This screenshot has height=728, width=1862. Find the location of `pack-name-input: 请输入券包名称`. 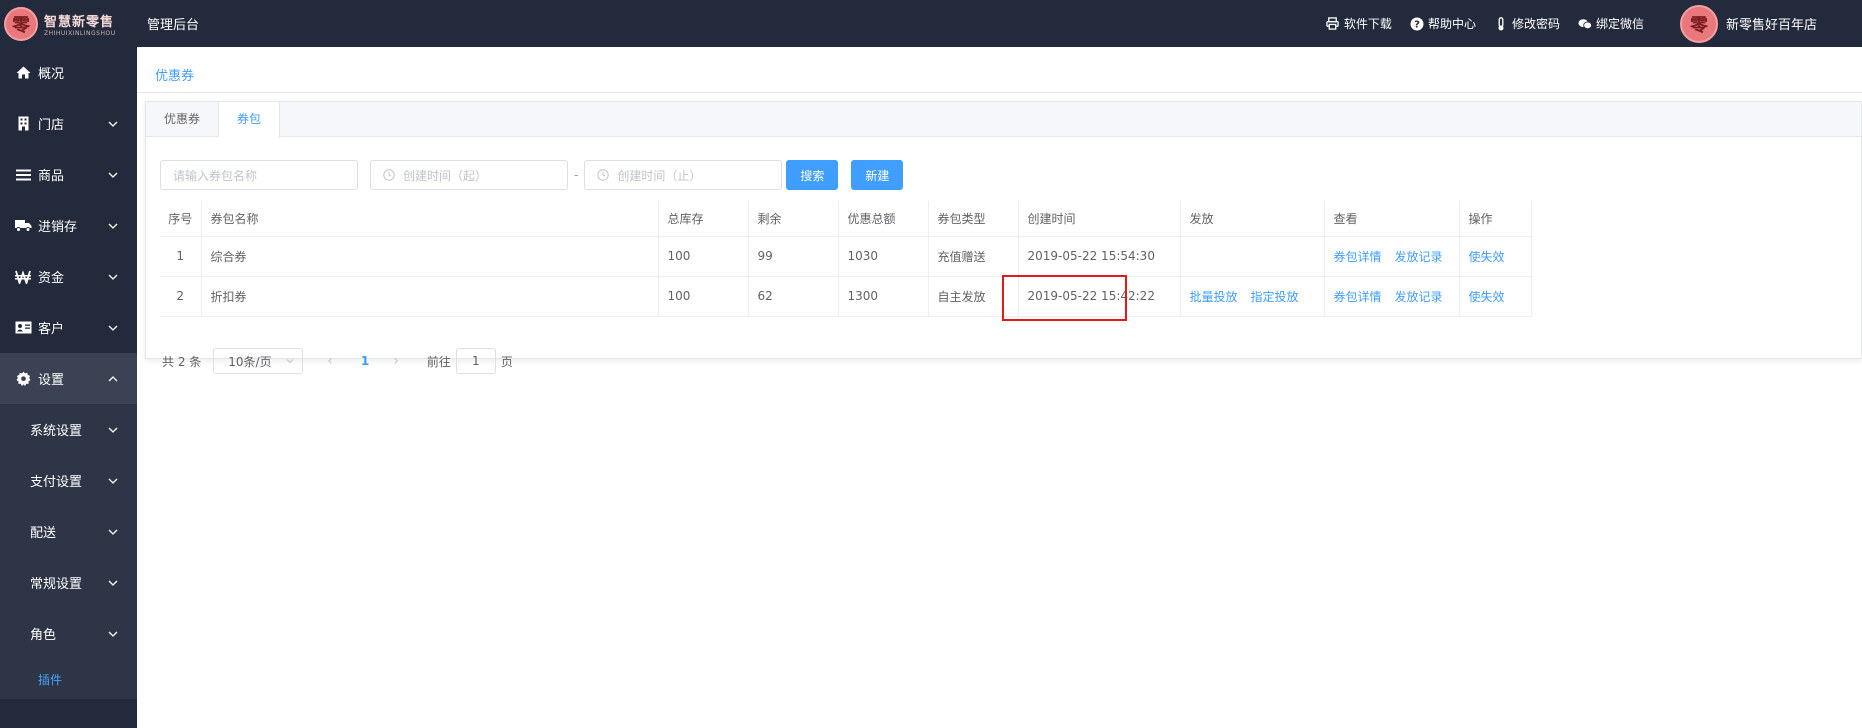

pack-name-input: 请输入券包名称 is located at coordinates (259, 175).